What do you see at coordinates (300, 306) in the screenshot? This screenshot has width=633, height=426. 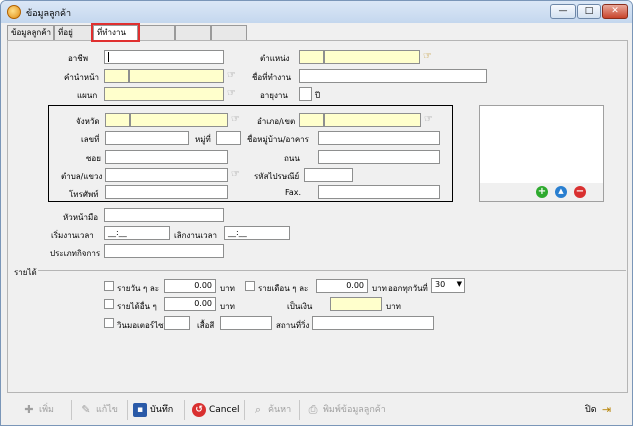 I see `in-cash-label: เป็นเงิน` at bounding box center [300, 306].